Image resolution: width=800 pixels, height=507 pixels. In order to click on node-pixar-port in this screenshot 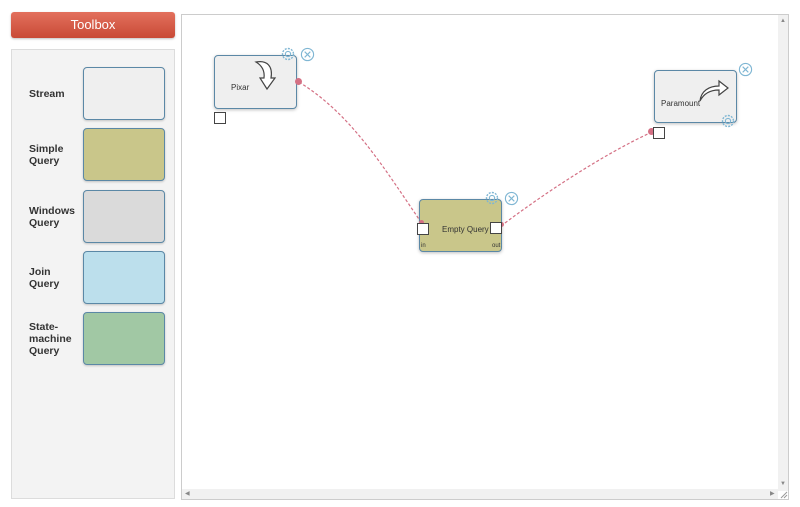, I will do `click(220, 118)`.